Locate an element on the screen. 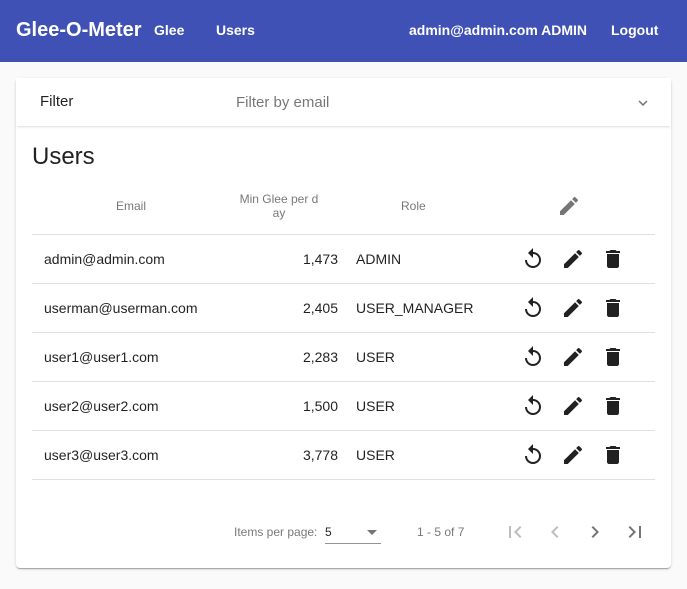  page-range-label: 1 - 5 of 7 is located at coordinates (441, 532).